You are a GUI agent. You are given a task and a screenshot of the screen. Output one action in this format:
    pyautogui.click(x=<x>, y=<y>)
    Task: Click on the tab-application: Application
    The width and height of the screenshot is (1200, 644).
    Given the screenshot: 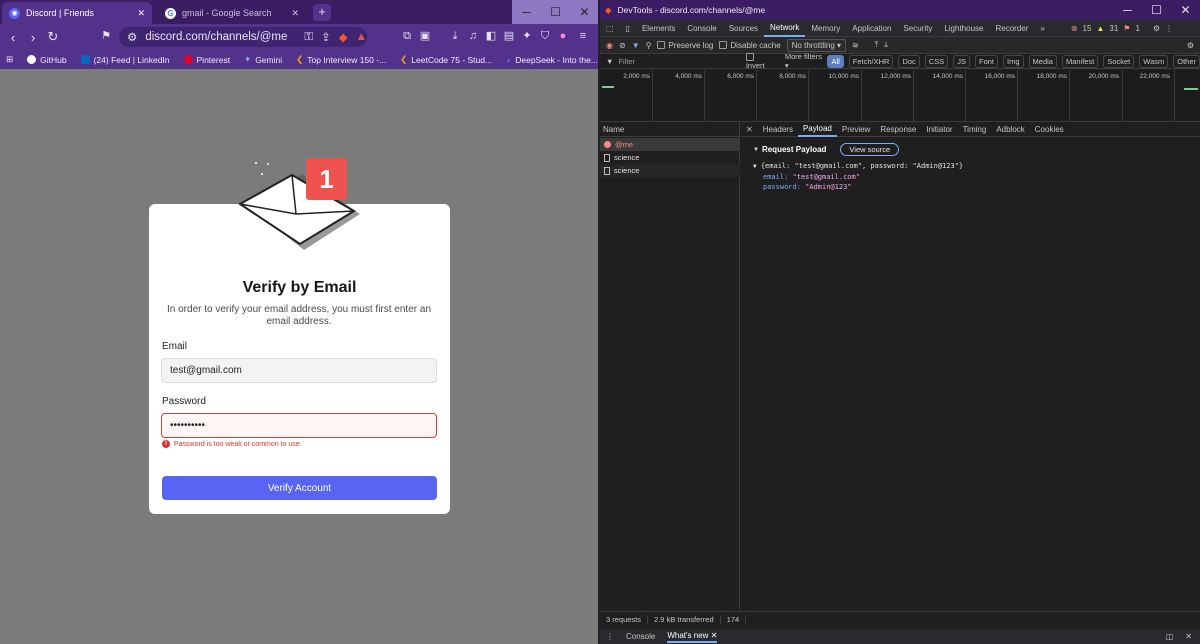 What is the action you would take?
    pyautogui.click(x=871, y=28)
    